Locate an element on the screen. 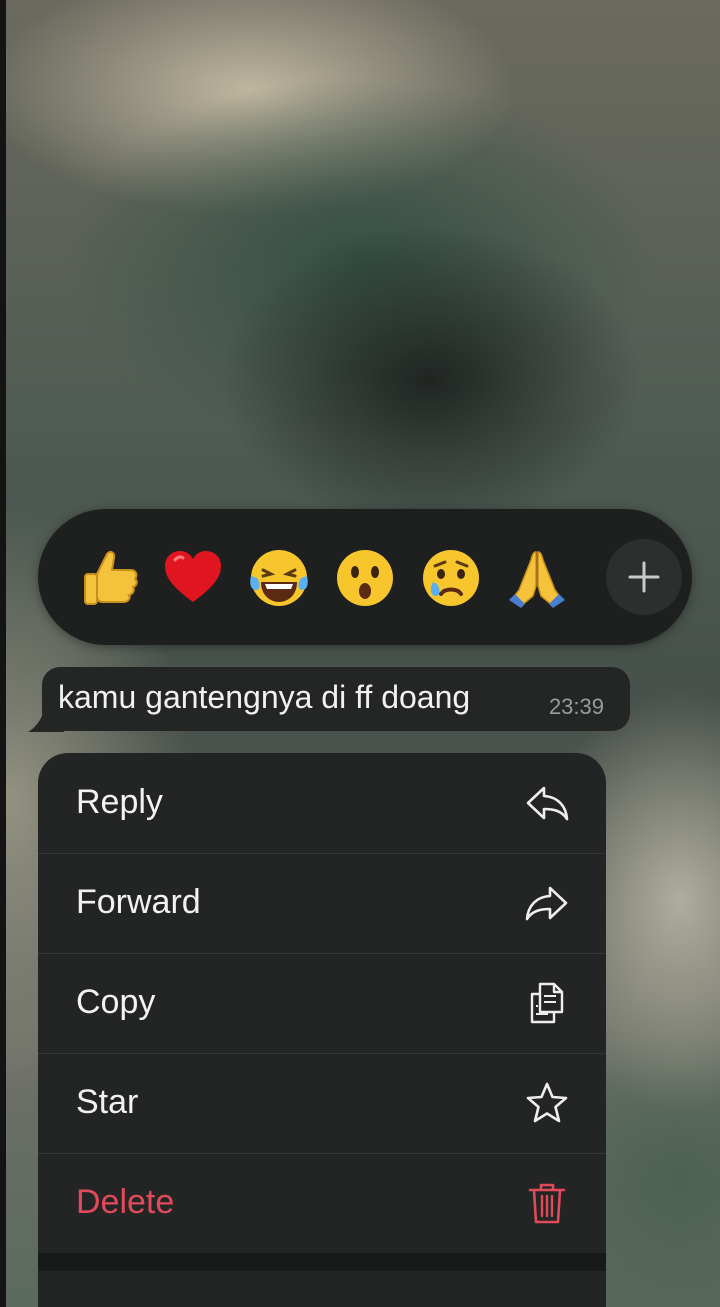  menu-item-label: Forward is located at coordinates (138, 902).